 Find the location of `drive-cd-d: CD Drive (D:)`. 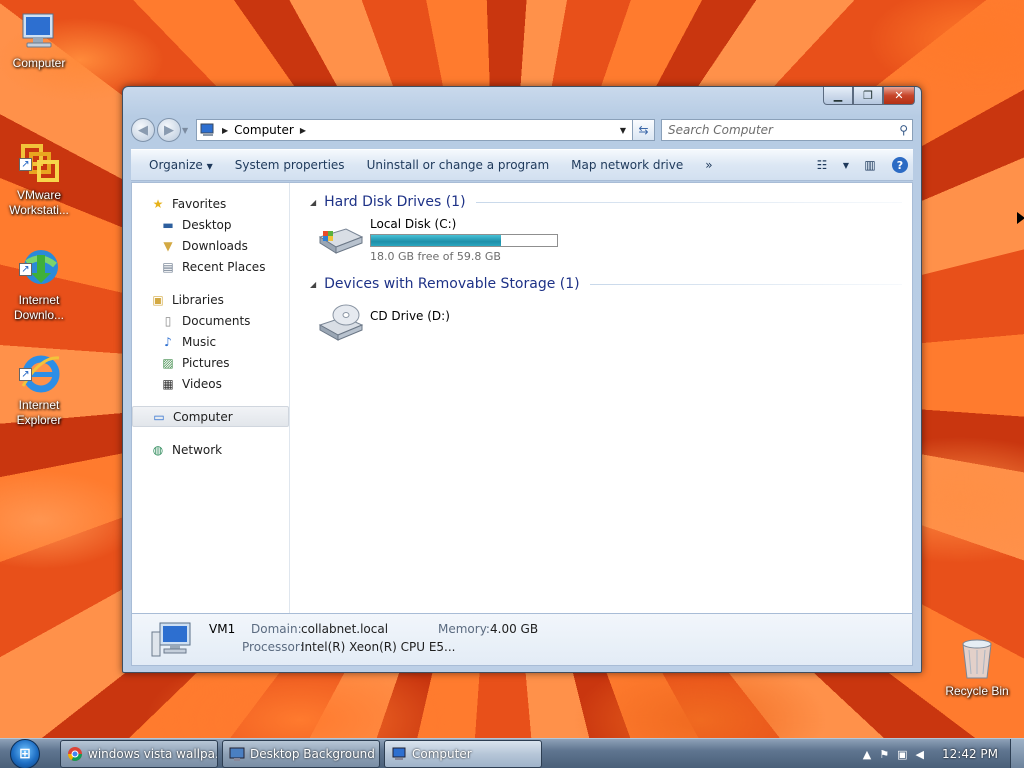

drive-cd-d: CD Drive (D:) is located at coordinates (614, 324).